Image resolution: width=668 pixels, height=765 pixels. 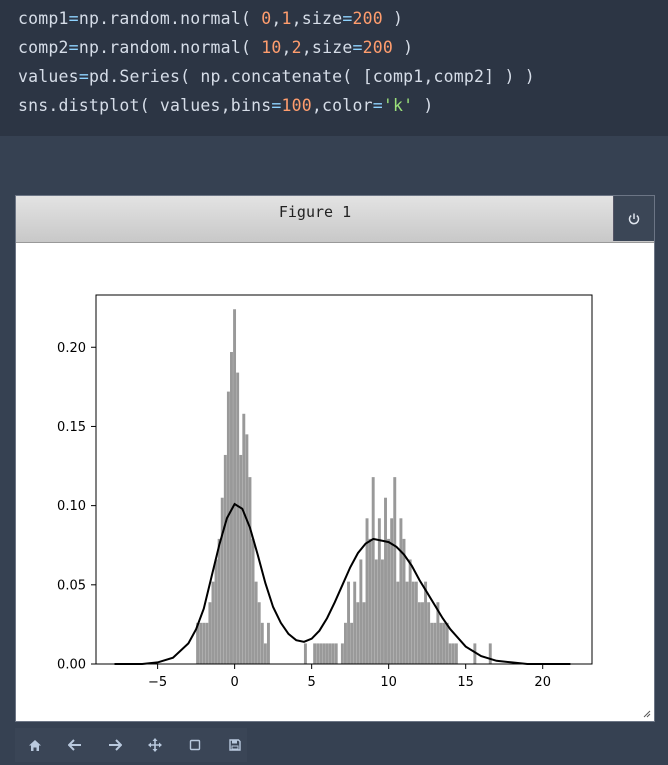 I want to click on zoom-button, so click(x=195, y=745).